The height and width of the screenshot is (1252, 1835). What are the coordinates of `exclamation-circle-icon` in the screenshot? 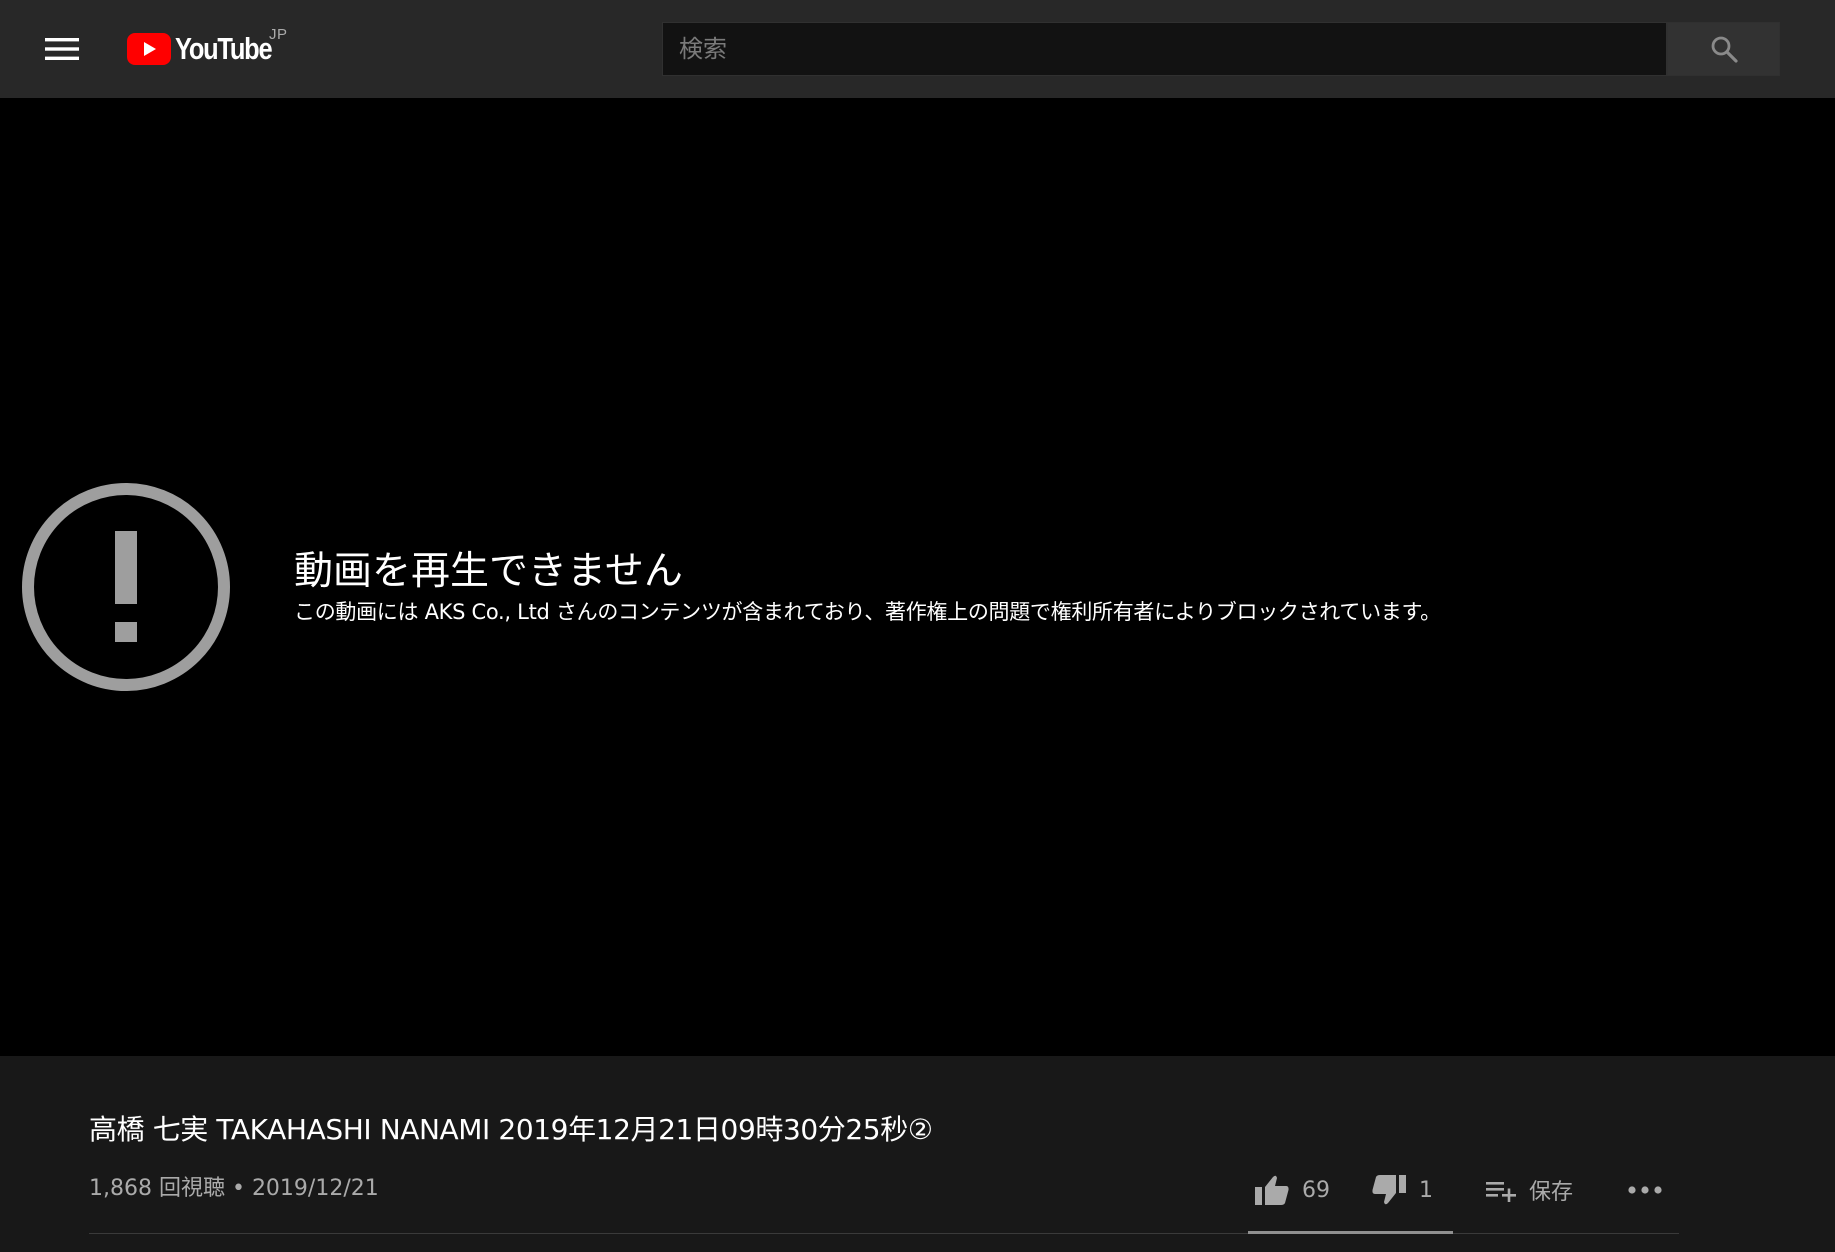 It's located at (126, 587).